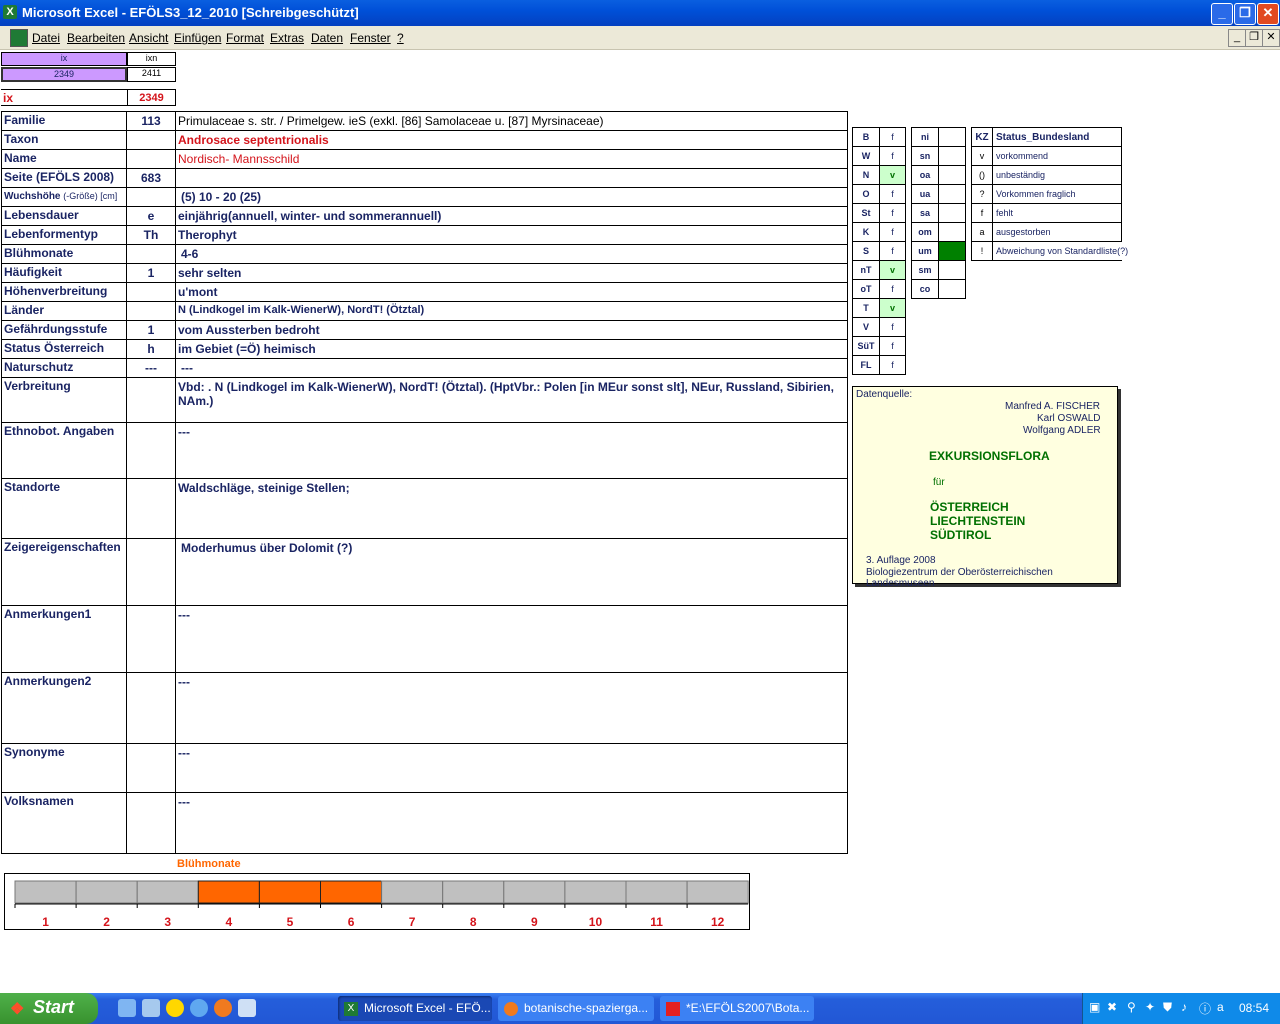 This screenshot has height=1024, width=1280. What do you see at coordinates (151, 74) in the screenshot?
I see `ixn-value-cell: 2411` at bounding box center [151, 74].